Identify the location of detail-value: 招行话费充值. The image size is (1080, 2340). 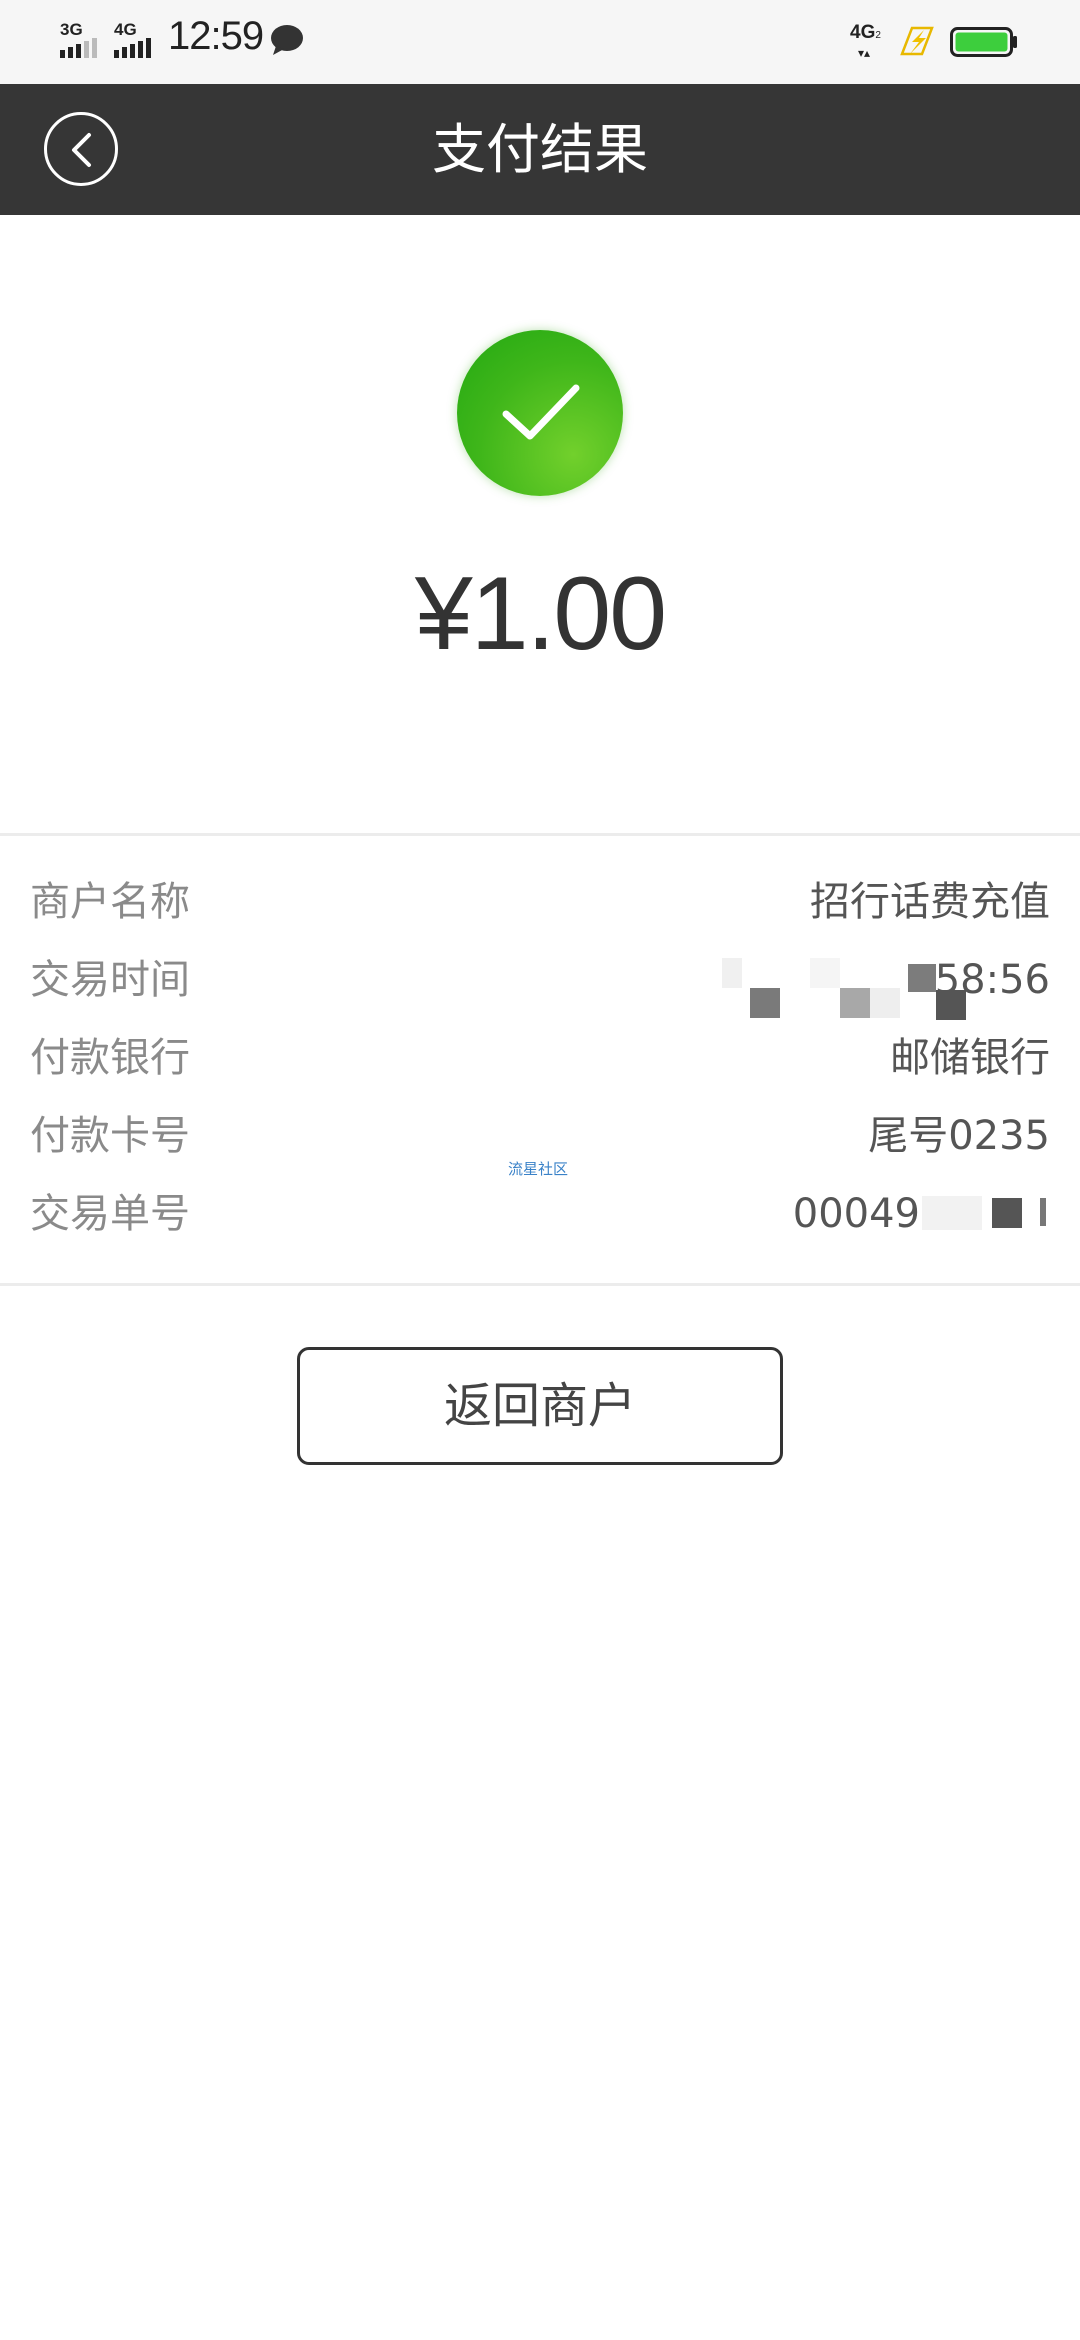
(930, 902).